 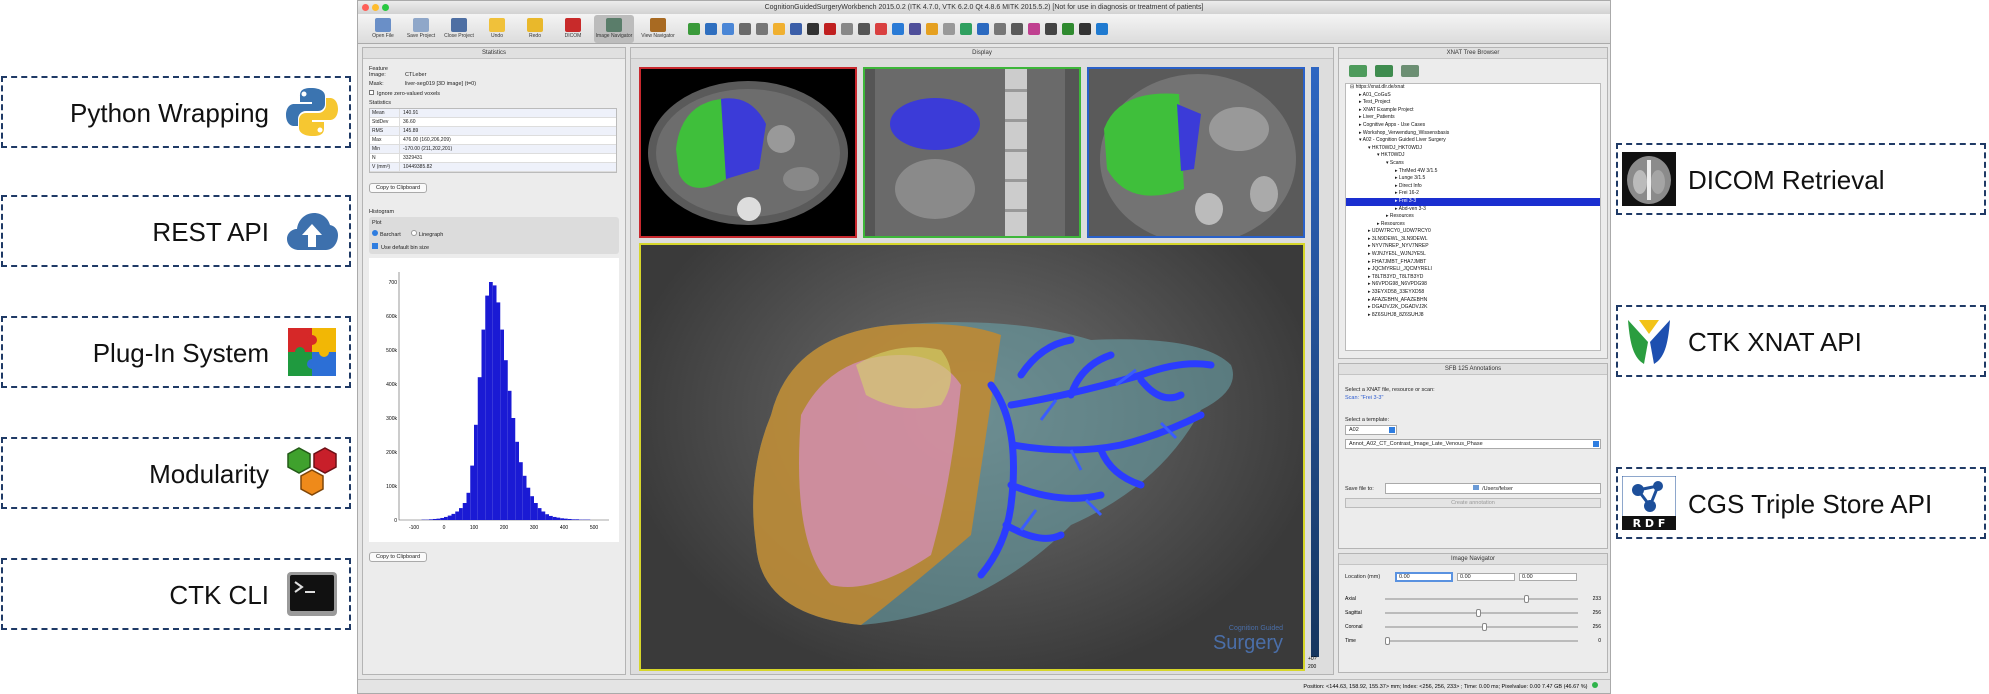 What do you see at coordinates (932, 28) in the screenshot?
I see `plugin-15-icon` at bounding box center [932, 28].